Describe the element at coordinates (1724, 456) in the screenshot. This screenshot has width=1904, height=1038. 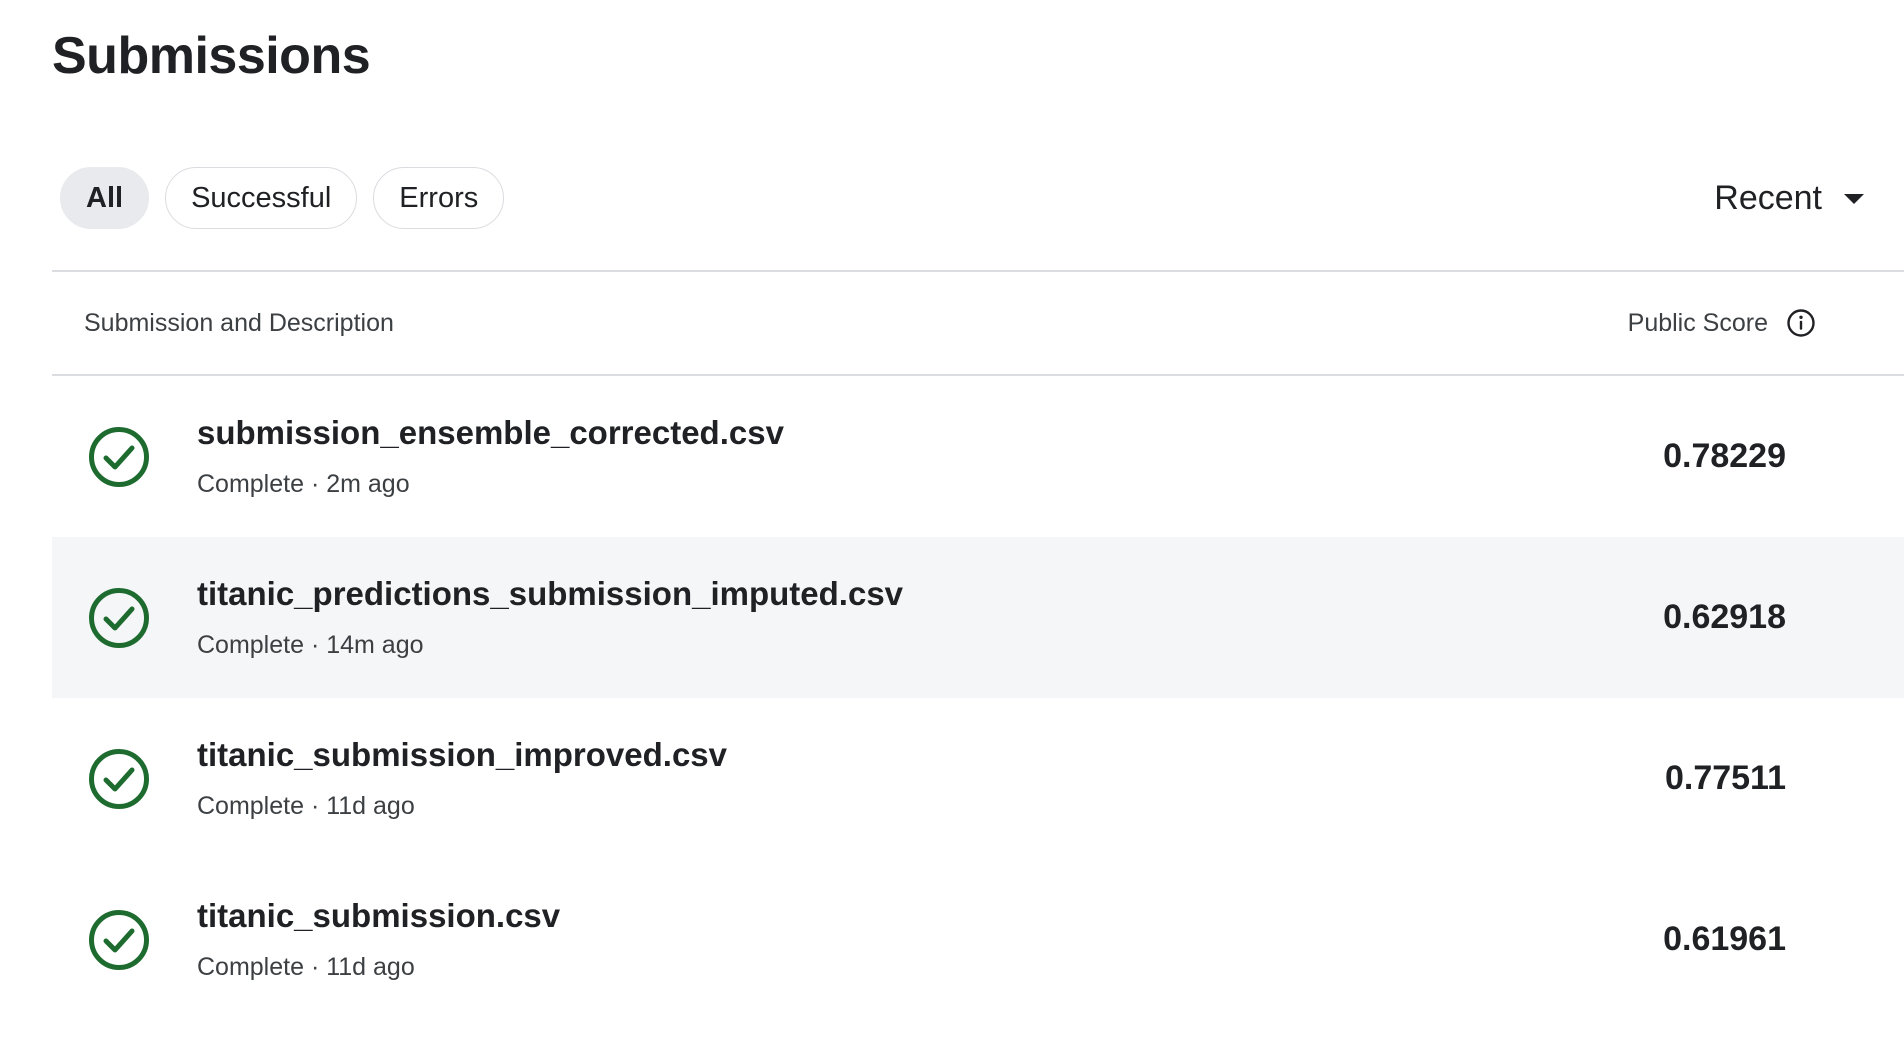
I see `public-score: 0.78229` at that location.